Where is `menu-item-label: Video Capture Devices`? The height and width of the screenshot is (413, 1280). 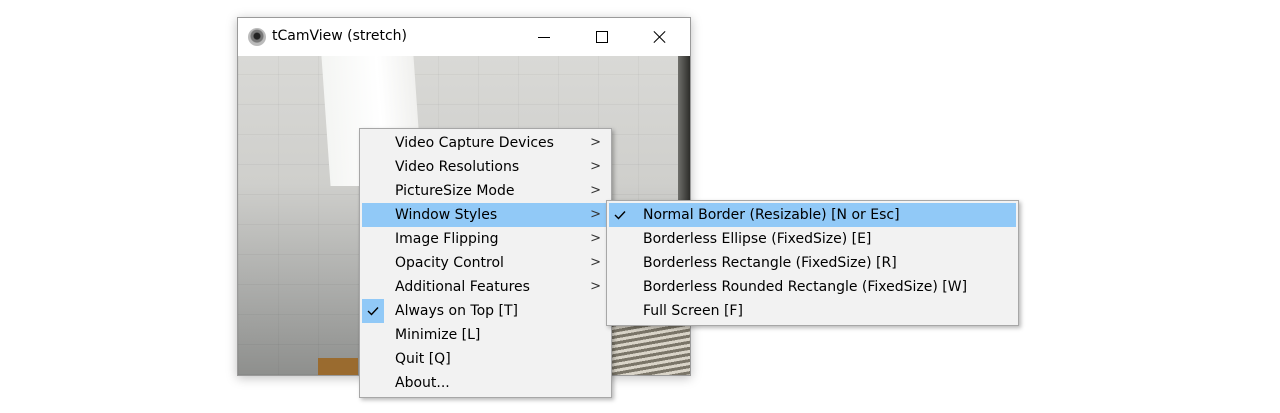 menu-item-label: Video Capture Devices is located at coordinates (474, 143).